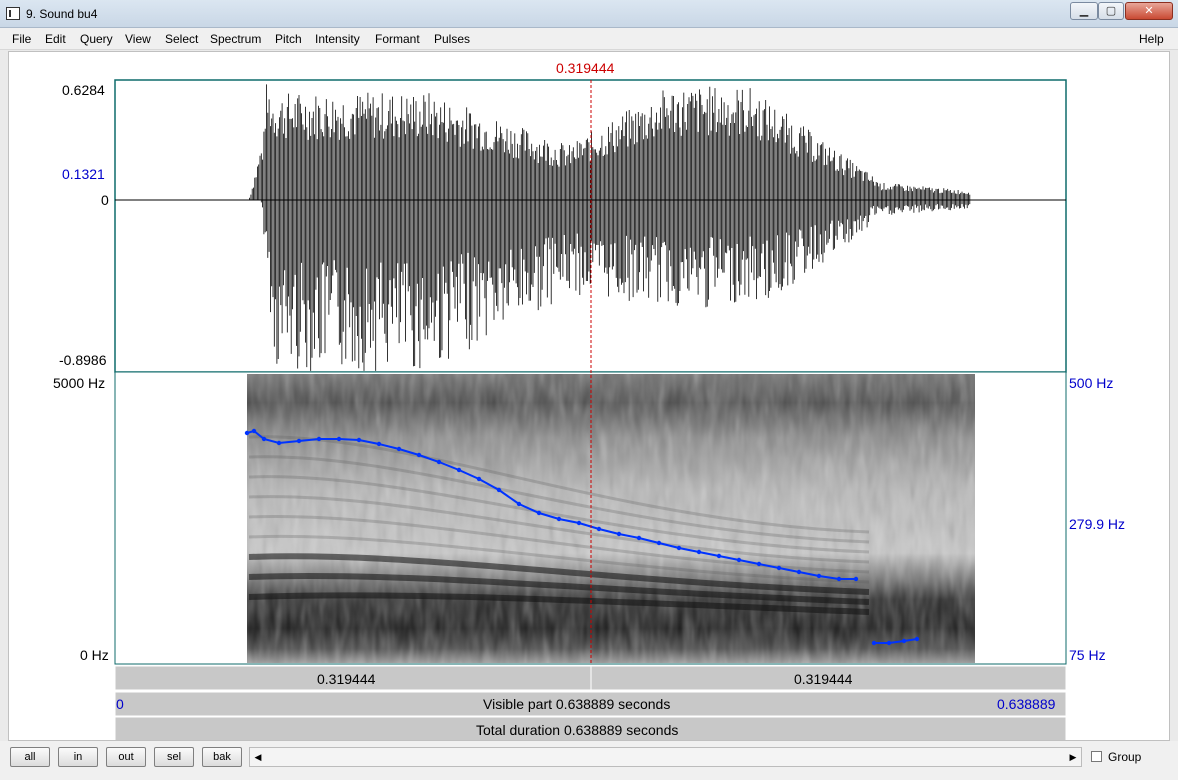  What do you see at coordinates (78, 757) in the screenshot?
I see `zoom-in-button: in` at bounding box center [78, 757].